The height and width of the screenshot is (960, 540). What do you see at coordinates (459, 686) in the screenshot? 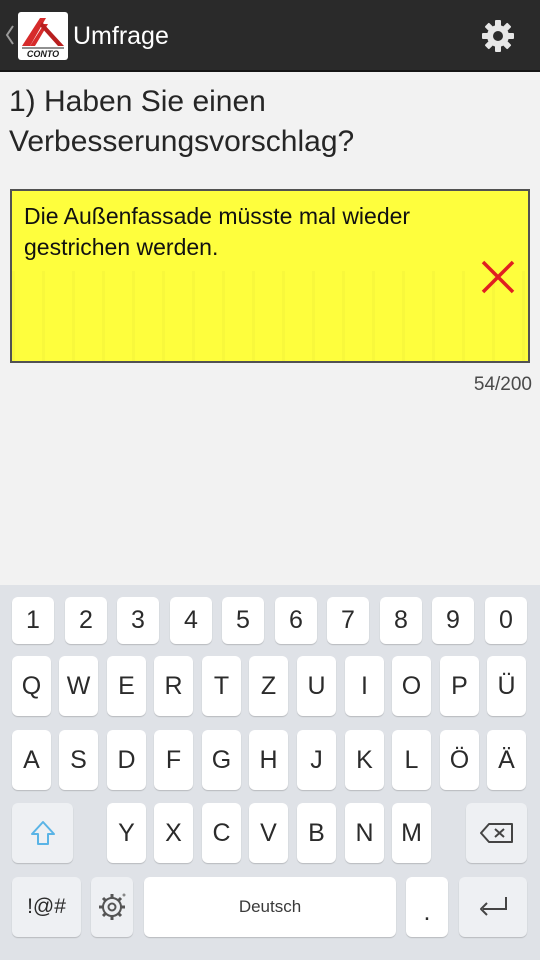
I see `key-p: P` at bounding box center [459, 686].